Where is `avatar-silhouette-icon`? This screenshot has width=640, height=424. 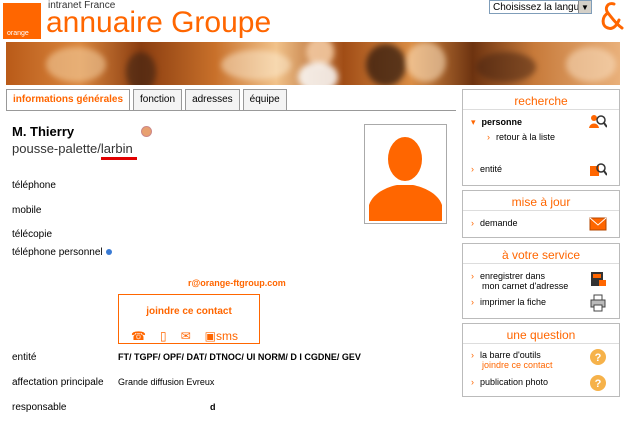 avatar-silhouette-icon is located at coordinates (405, 174).